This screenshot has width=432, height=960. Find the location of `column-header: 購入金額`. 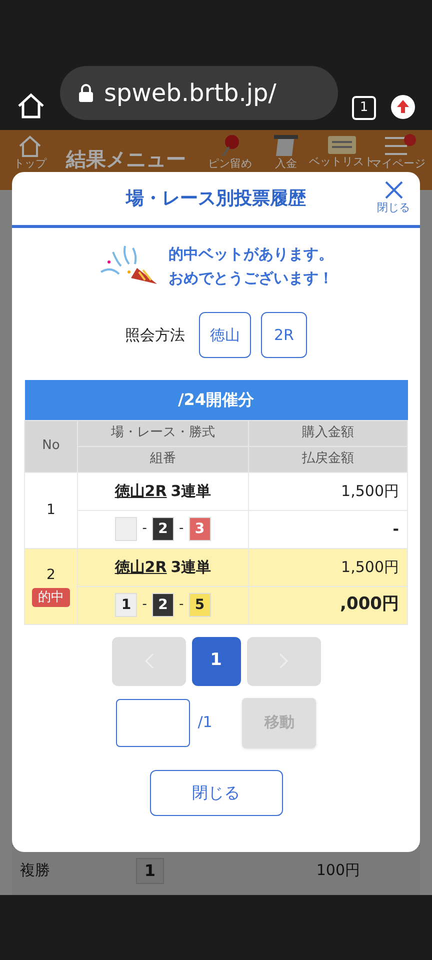

column-header: 購入金額 is located at coordinates (328, 433).